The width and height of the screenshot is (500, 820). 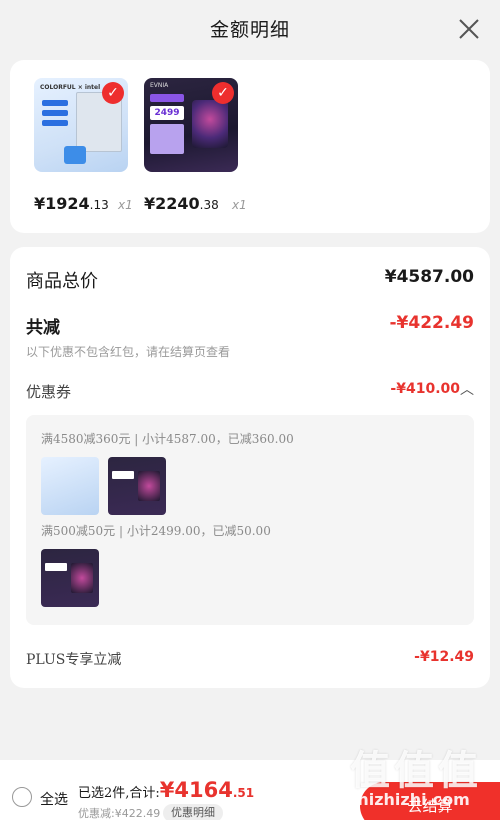 I want to click on close-icon, so click(x=469, y=29).